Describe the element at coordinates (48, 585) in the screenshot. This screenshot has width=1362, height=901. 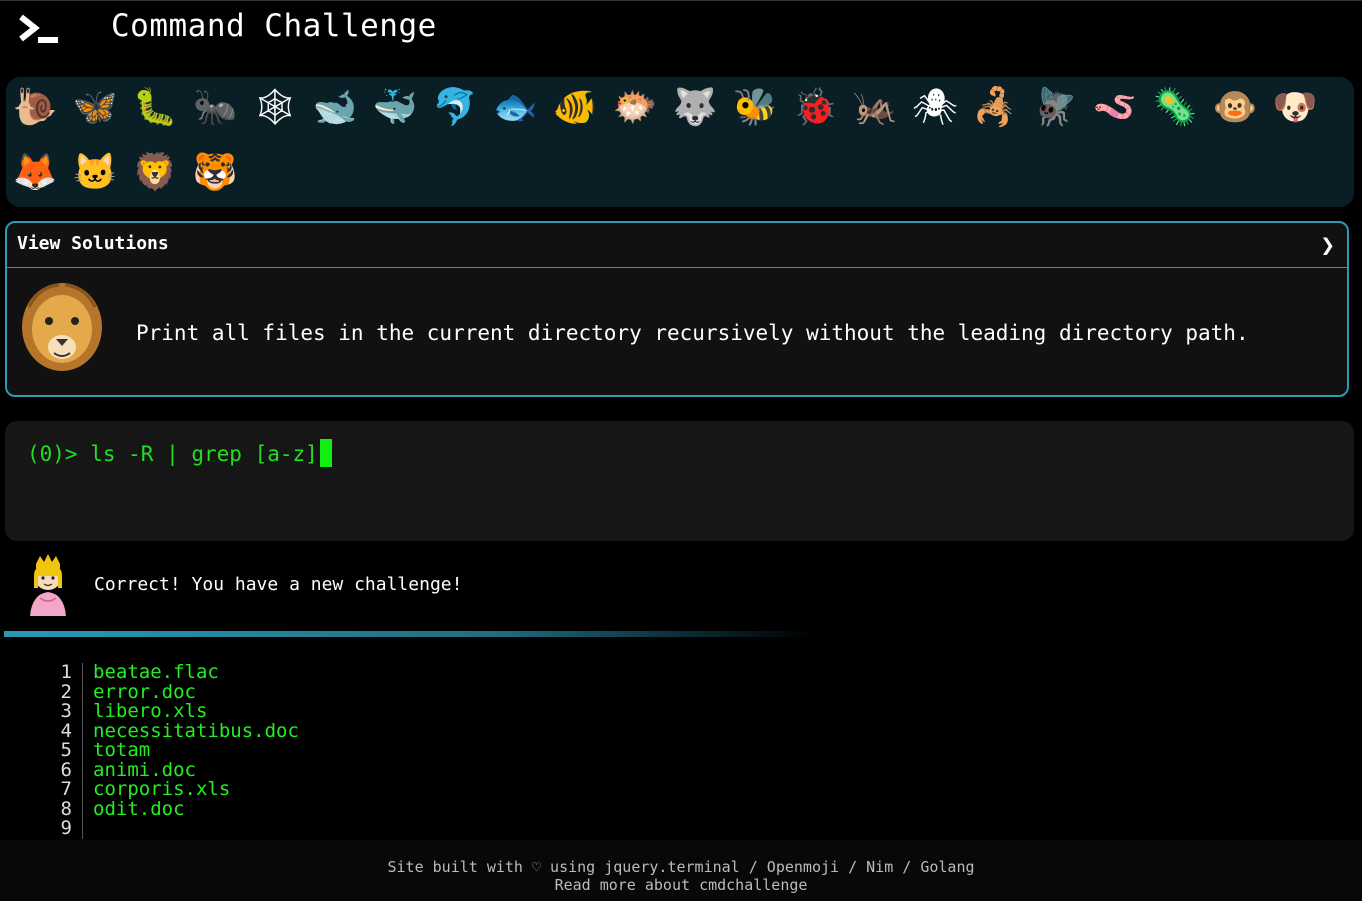
I see `princess-icon` at that location.